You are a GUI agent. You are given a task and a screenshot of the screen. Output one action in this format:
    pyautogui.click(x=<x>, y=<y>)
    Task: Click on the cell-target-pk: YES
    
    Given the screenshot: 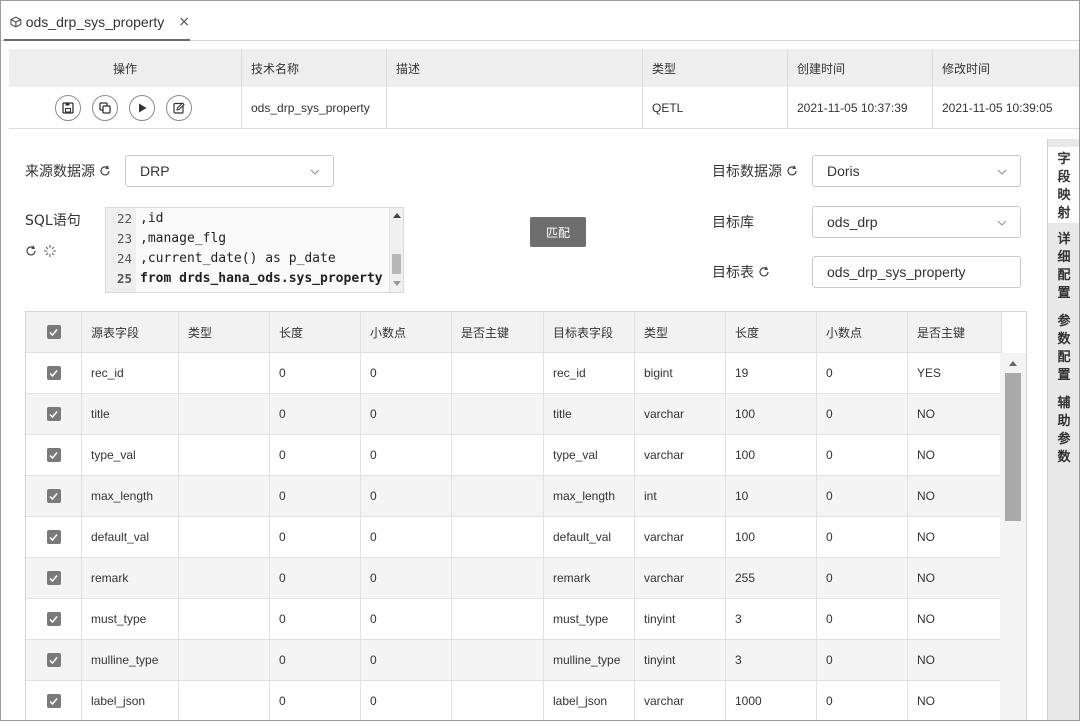 What is the action you would take?
    pyautogui.click(x=929, y=373)
    